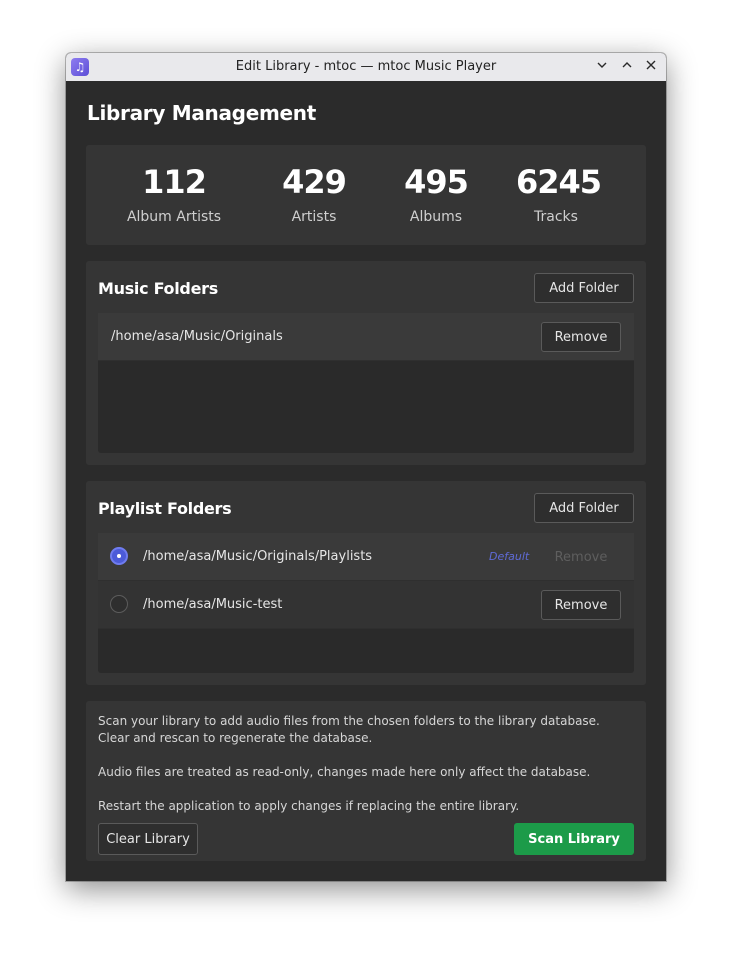 The image size is (732, 959). Describe the element at coordinates (584, 288) in the screenshot. I see `add-music-folder-button: Add Folder` at that location.